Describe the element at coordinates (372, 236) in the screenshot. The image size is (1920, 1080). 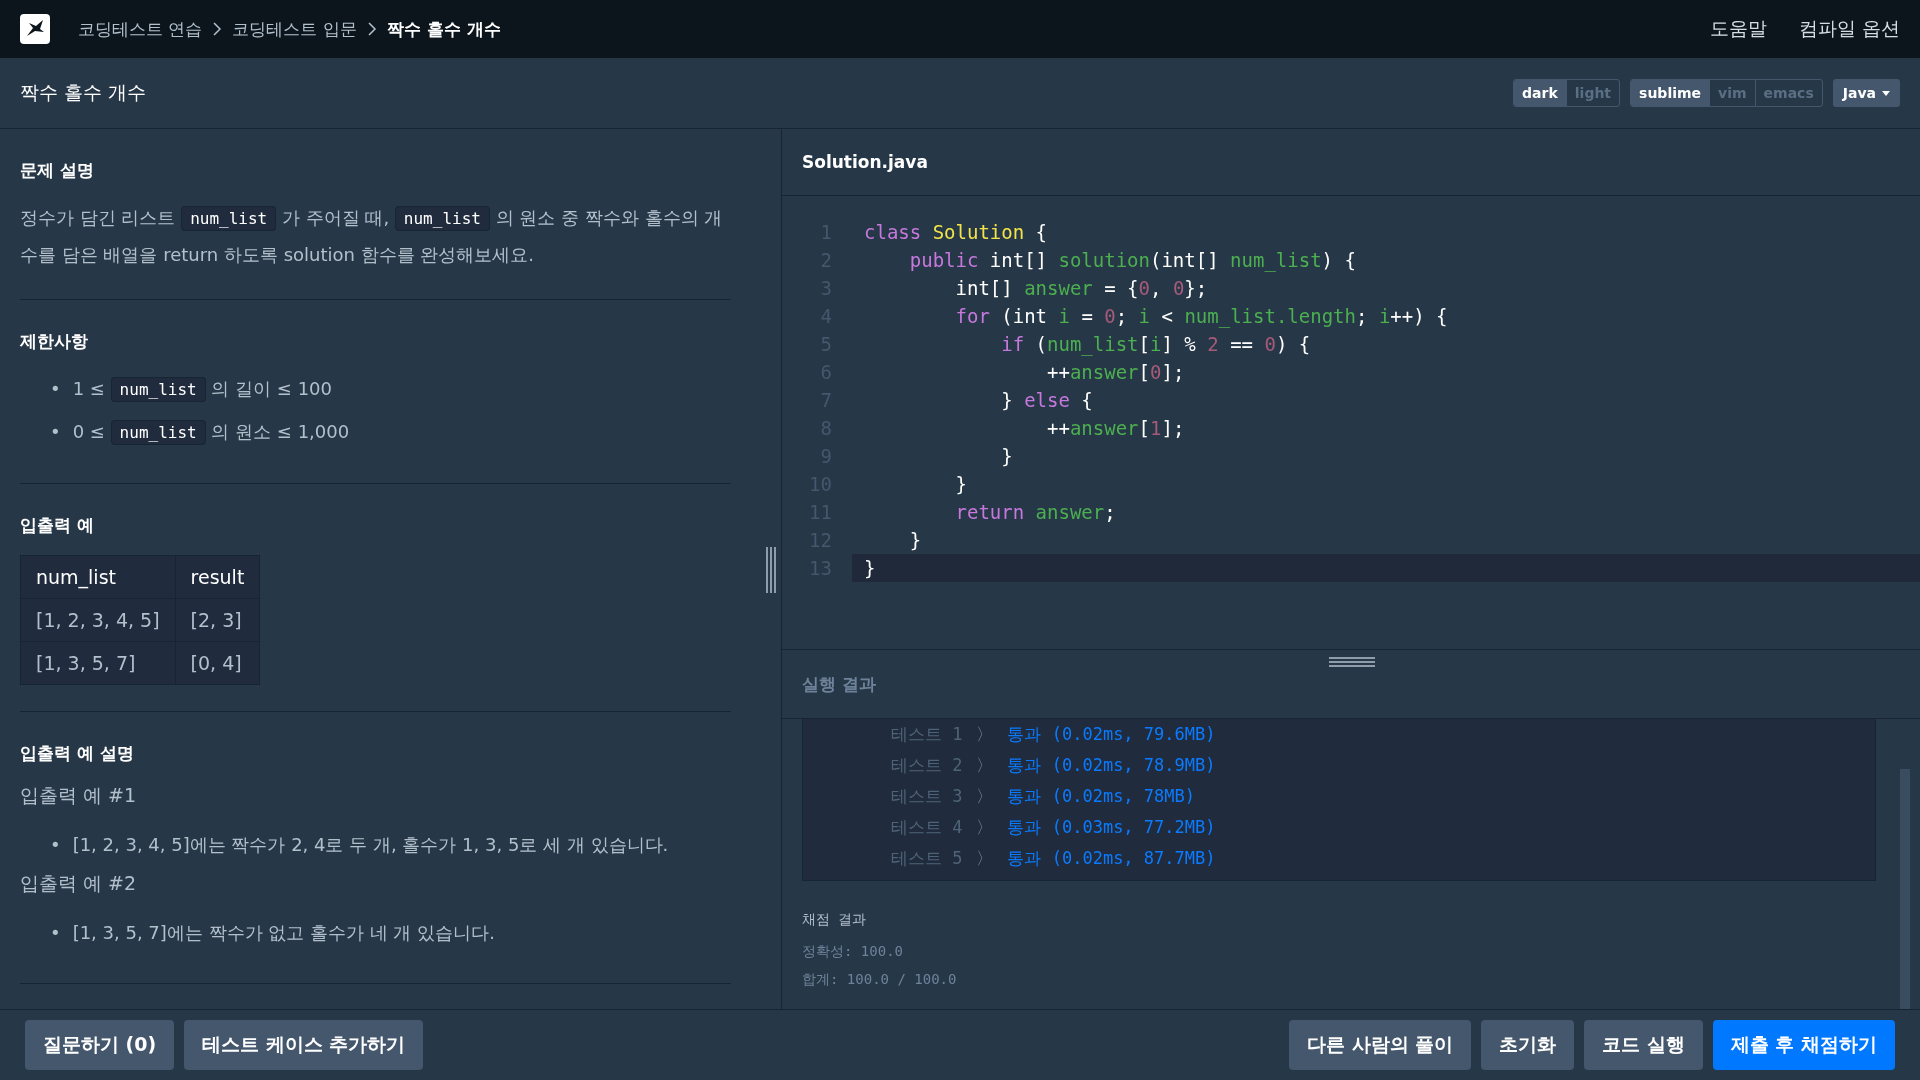
I see `problem-description: 정수가 담긴 리스트 num_list 가 주어질 때, num_list 의 원소 중 짝수와 홀수의 개수를 담은 배열을 return 하도록 solution 함수를 완성해보세요.` at that location.